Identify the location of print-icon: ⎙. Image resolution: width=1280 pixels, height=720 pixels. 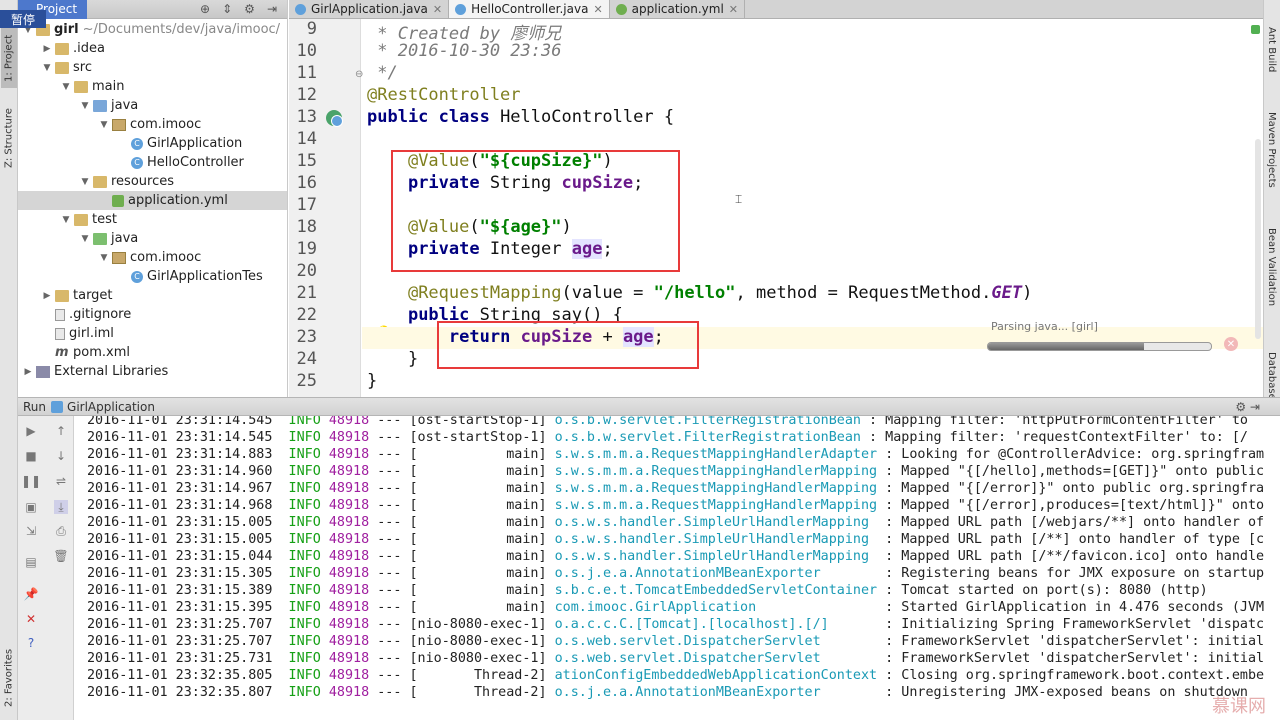
(61, 531).